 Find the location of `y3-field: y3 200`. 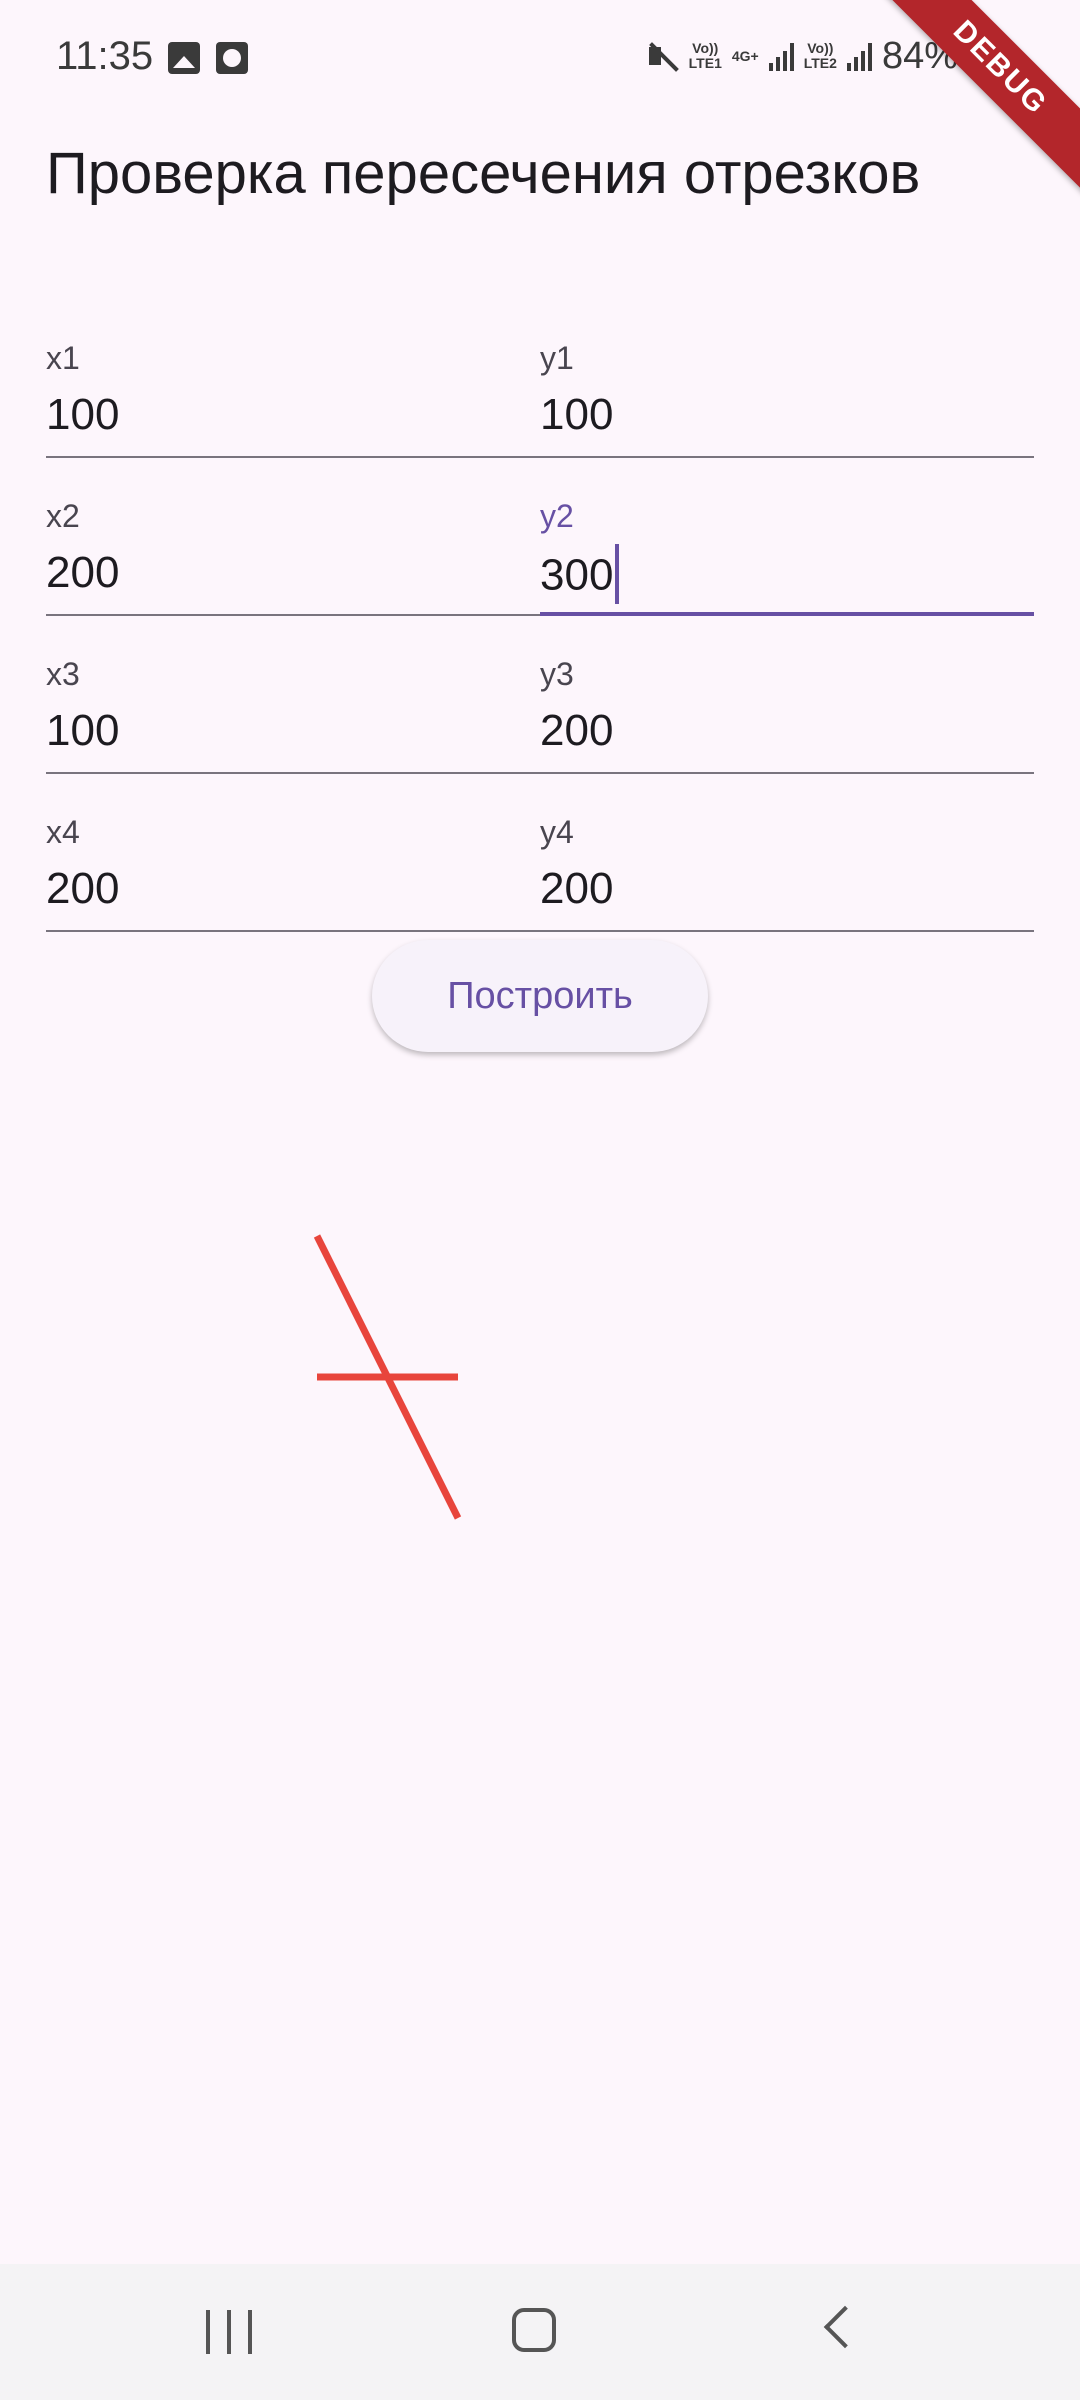

y3-field: y3 200 is located at coordinates (787, 704).